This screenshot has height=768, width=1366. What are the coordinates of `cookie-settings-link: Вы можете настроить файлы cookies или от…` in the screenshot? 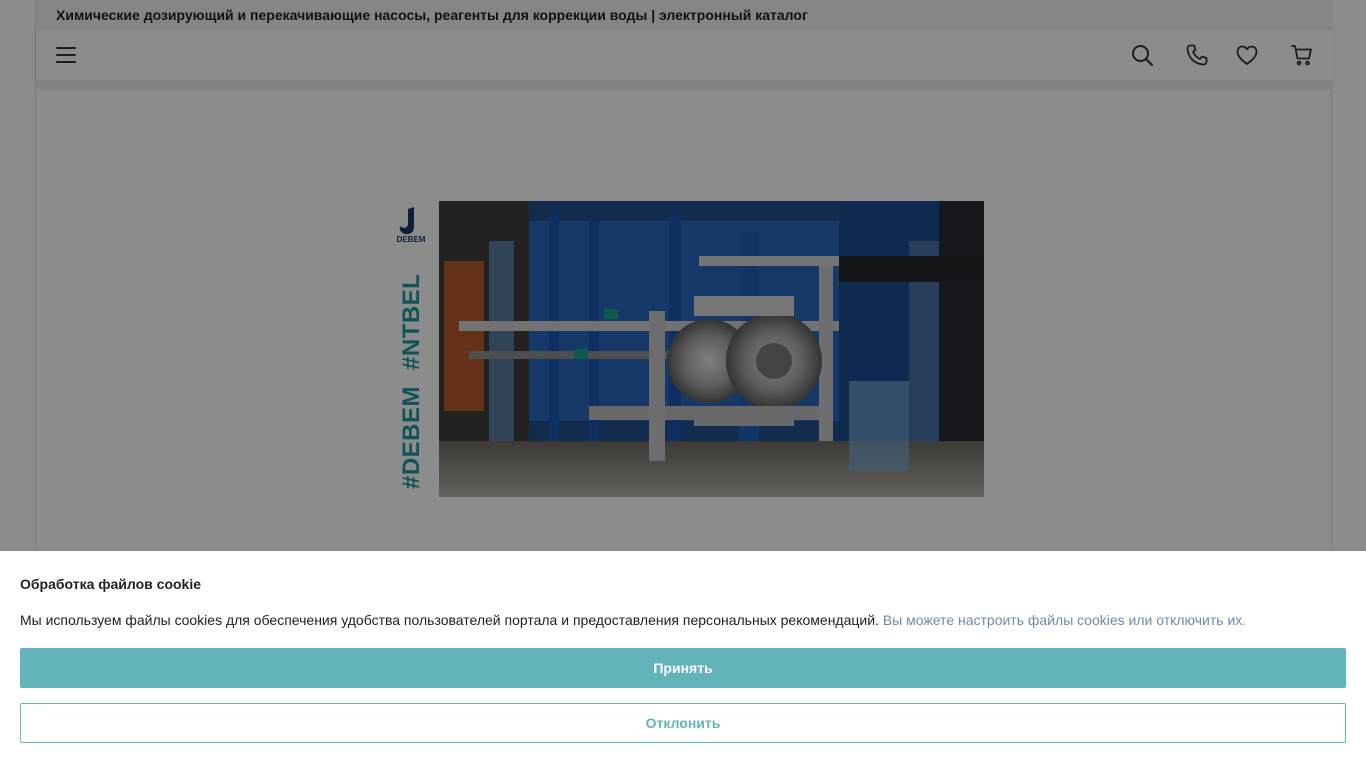 It's located at (1064, 620).